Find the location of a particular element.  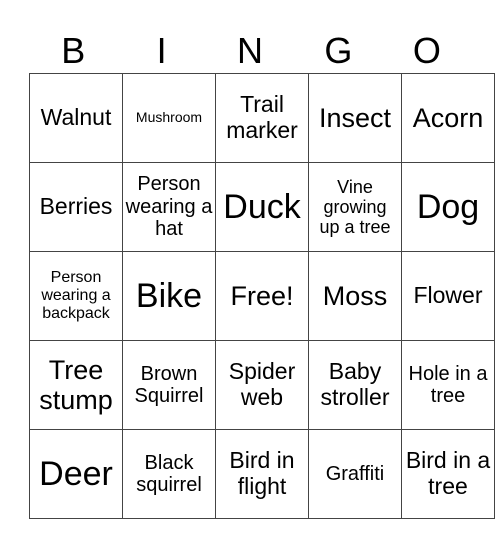

bingo-cell: Free! is located at coordinates (262, 296).